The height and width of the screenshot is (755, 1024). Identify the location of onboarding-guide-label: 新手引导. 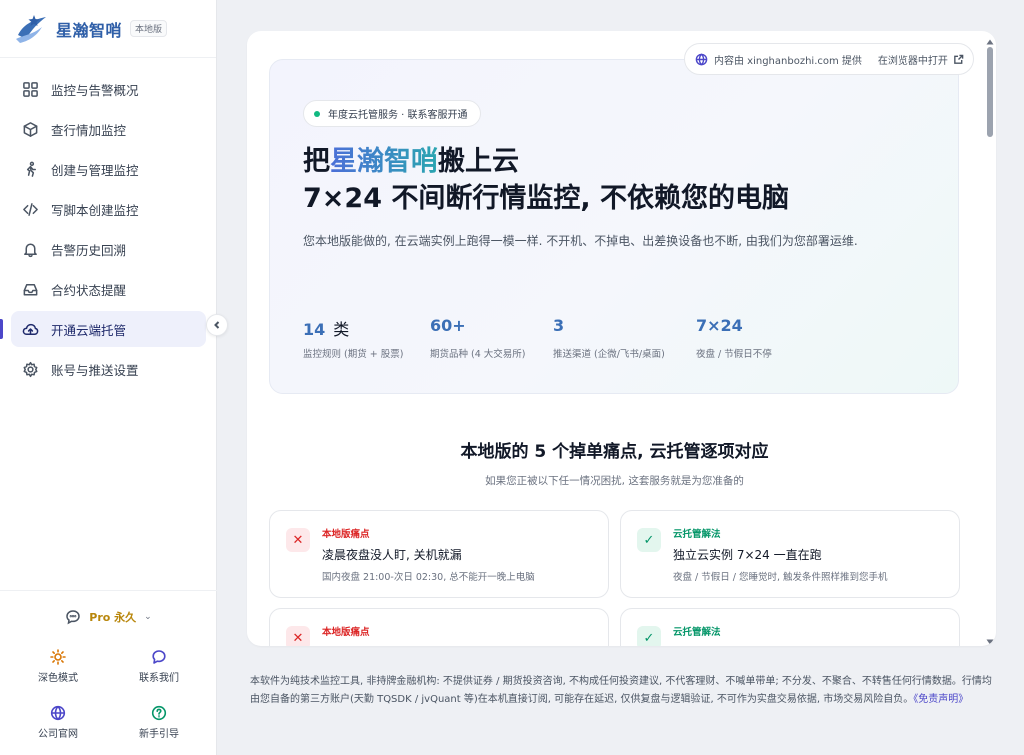
(159, 734).